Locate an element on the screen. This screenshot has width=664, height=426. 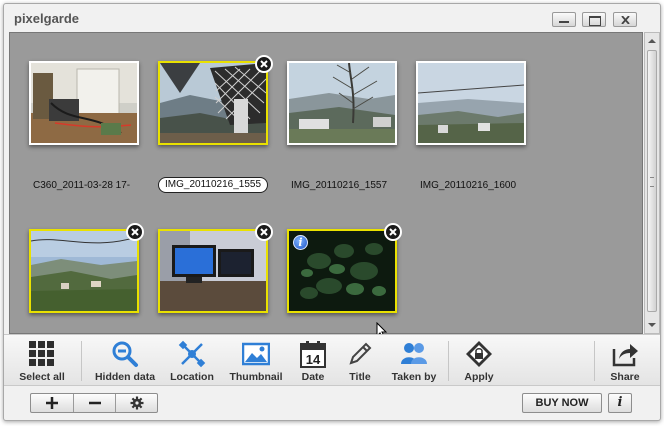
thumbnail-button: Thumbnail is located at coordinates (256, 361).